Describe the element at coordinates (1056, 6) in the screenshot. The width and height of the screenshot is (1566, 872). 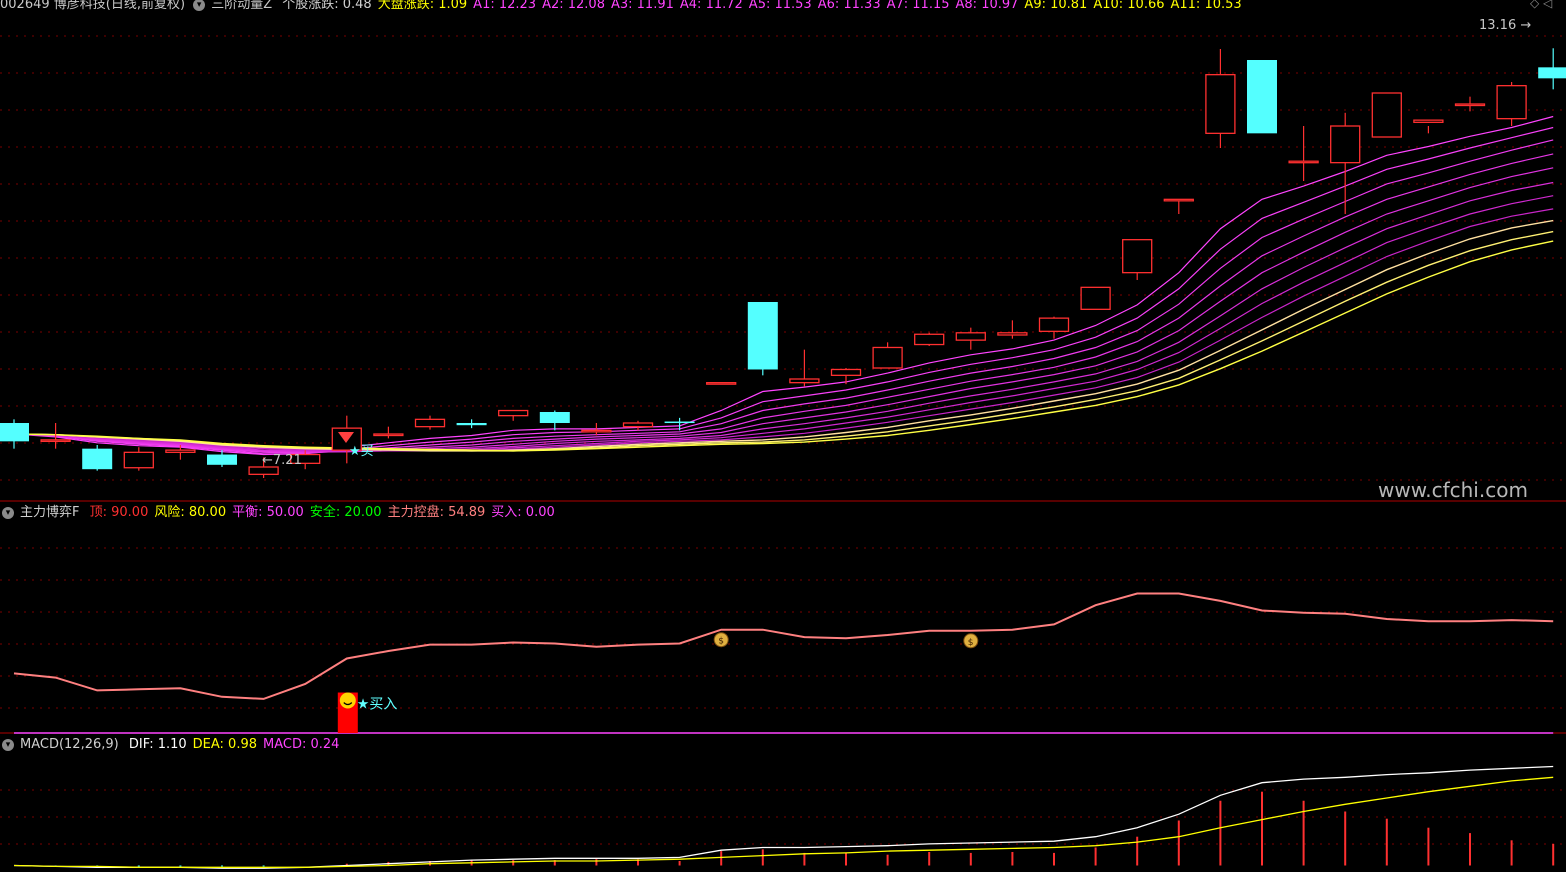
I see `header-item-10: A9: 10.81` at that location.